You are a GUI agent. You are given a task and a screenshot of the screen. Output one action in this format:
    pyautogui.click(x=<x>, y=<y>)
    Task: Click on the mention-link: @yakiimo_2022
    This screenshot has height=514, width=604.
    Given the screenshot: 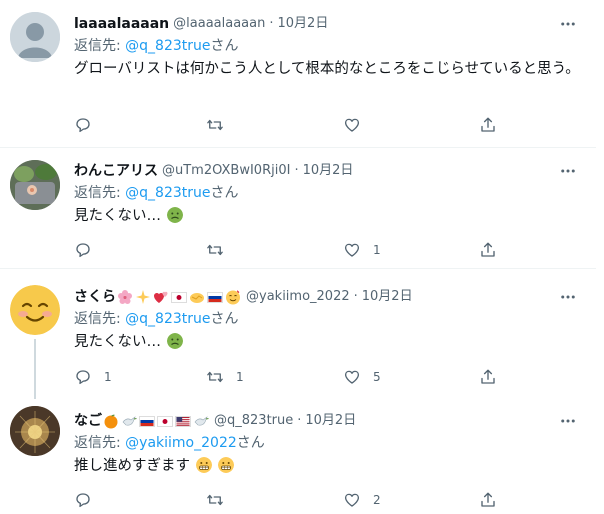 What is the action you would take?
    pyautogui.click(x=181, y=443)
    